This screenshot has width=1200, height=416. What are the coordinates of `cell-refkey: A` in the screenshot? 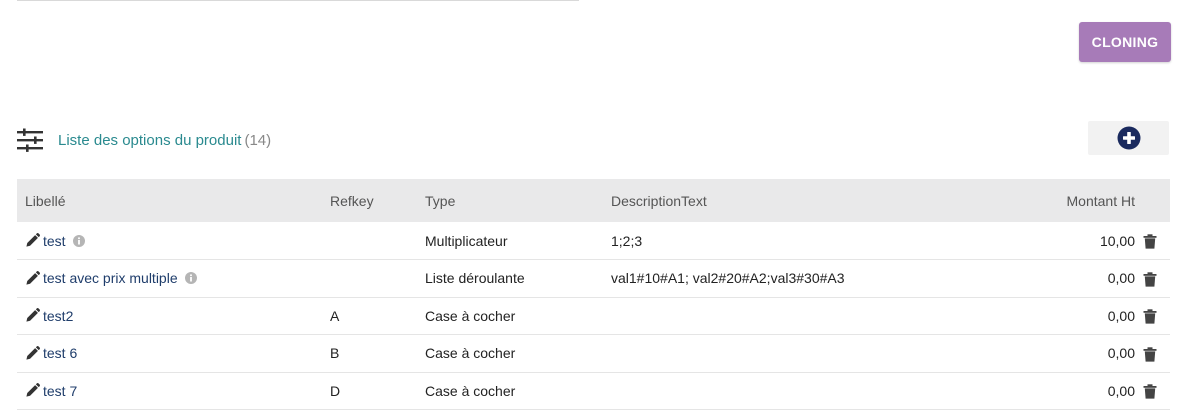 It's located at (335, 315).